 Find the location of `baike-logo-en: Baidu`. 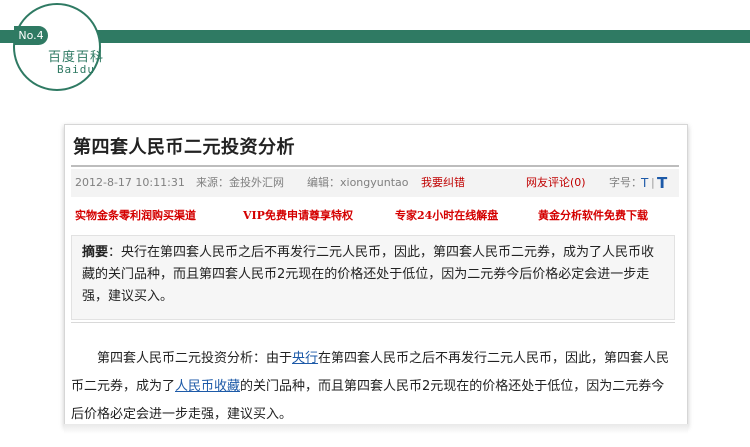

baike-logo-en: Baidu is located at coordinates (76, 69).